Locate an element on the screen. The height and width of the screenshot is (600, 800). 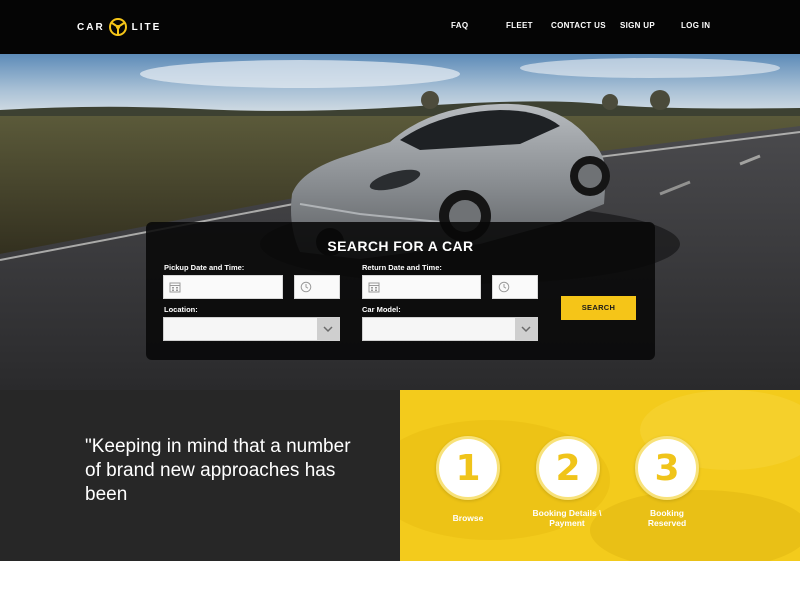
step-3-label: Booking Reserved is located at coordinates (667, 518).